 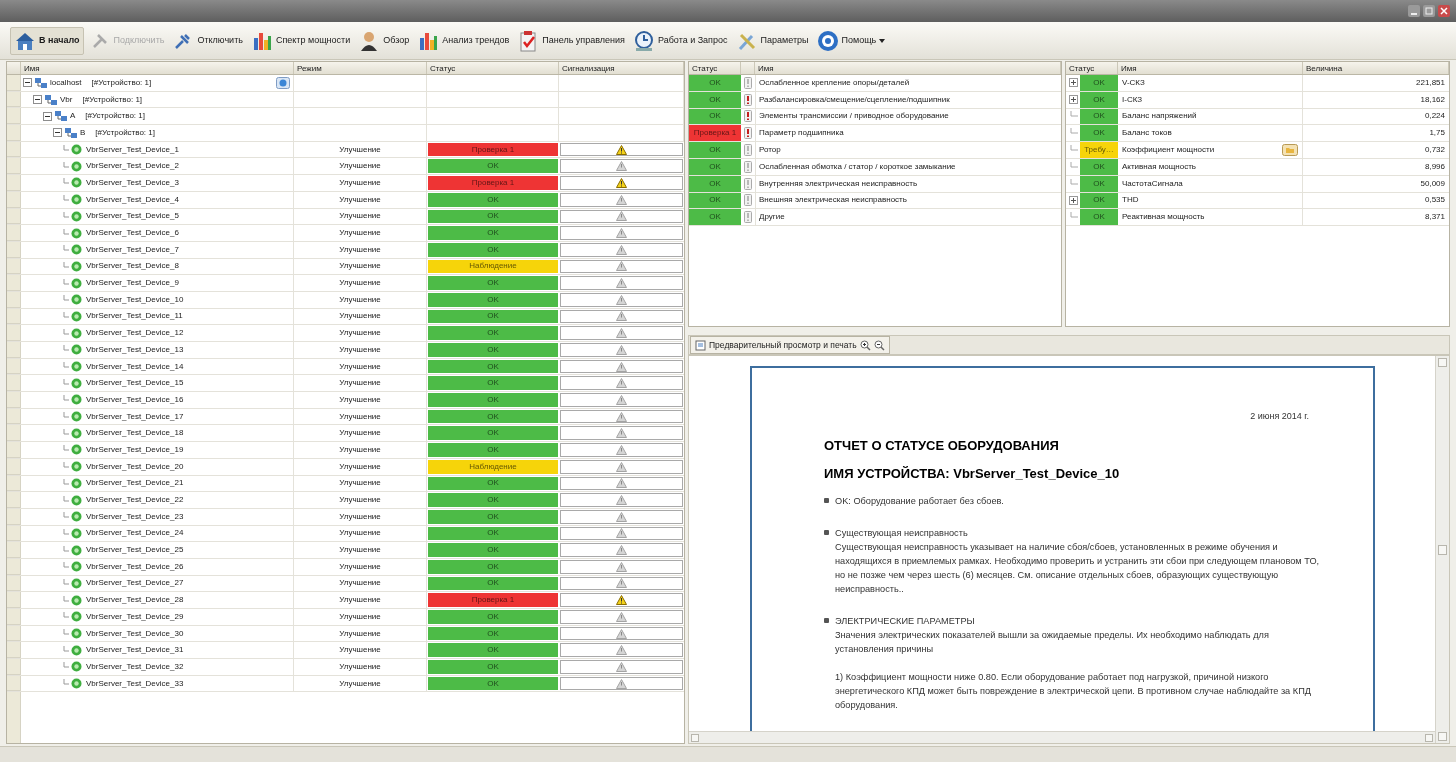 I want to click on device-name: VbrServer_Test_Device_12, so click(x=135, y=333).